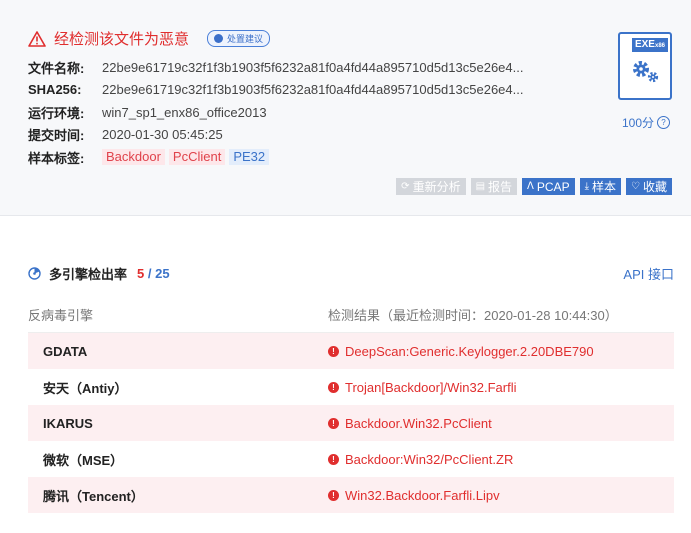  I want to click on help-icon: ?, so click(664, 122).